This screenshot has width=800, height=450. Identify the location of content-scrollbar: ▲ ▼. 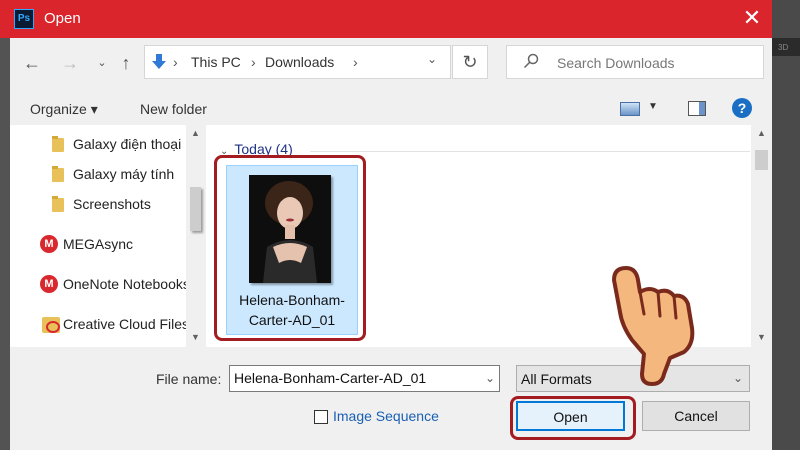
(761, 236).